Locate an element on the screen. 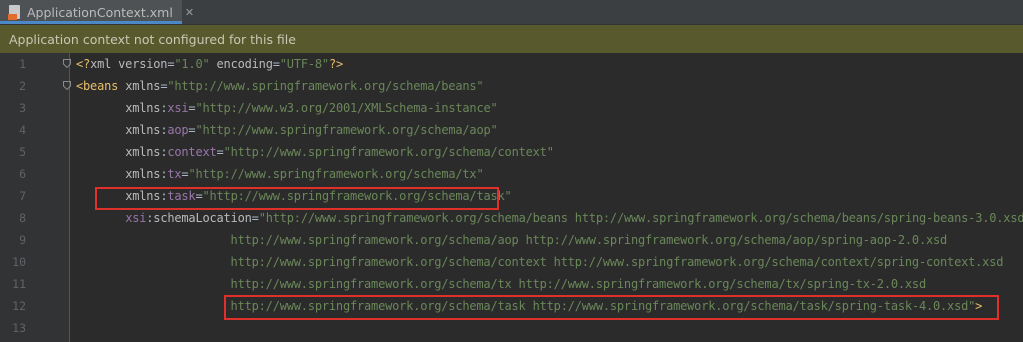 The height and width of the screenshot is (342, 1023). line-number: 8 is located at coordinates (22, 218).